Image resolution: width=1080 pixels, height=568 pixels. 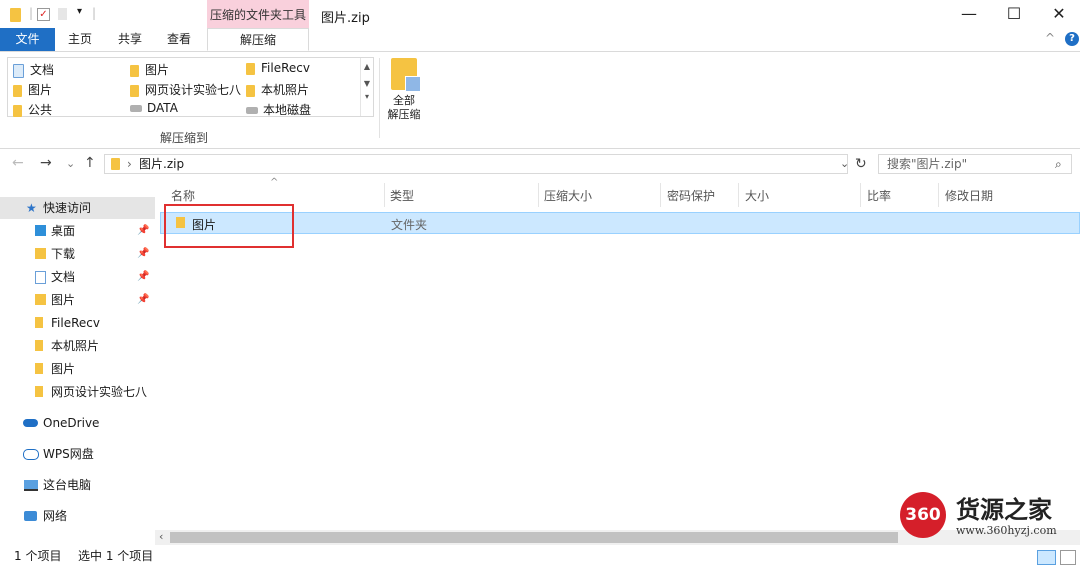 What do you see at coordinates (33, 69) in the screenshot?
I see `destination-item: 文档` at bounding box center [33, 69].